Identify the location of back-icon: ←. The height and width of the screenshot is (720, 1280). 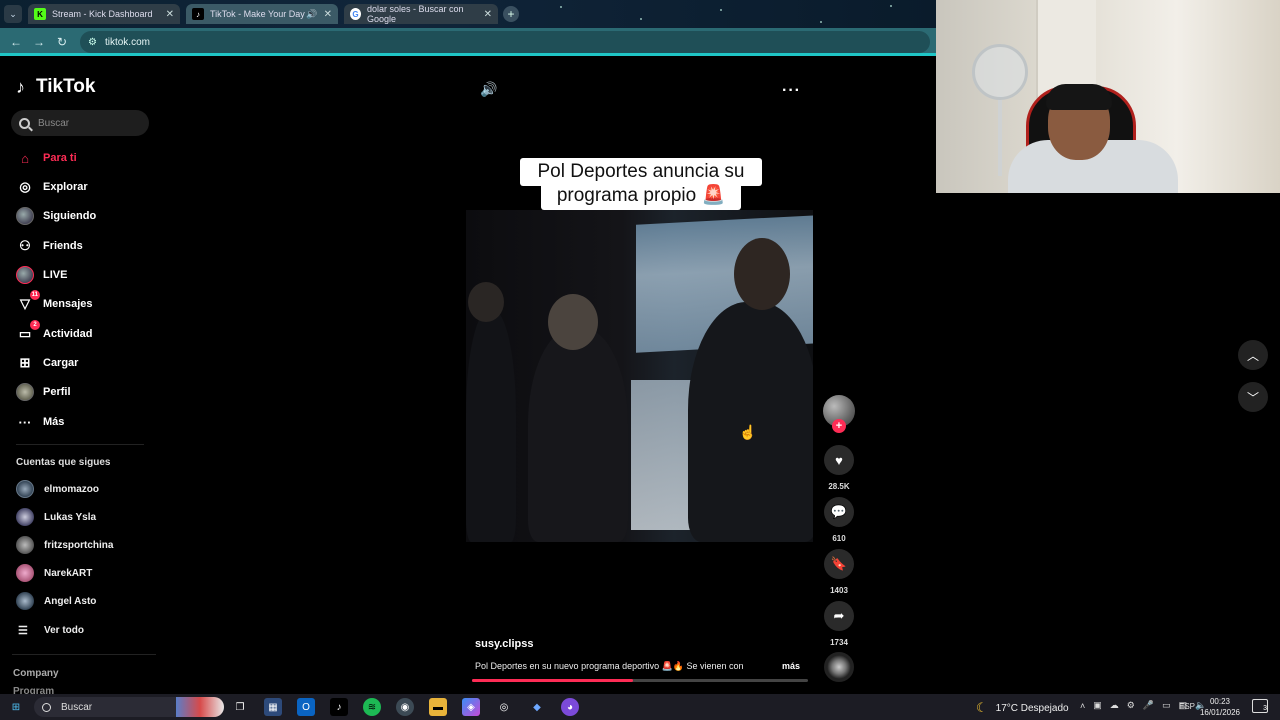
(16, 42).